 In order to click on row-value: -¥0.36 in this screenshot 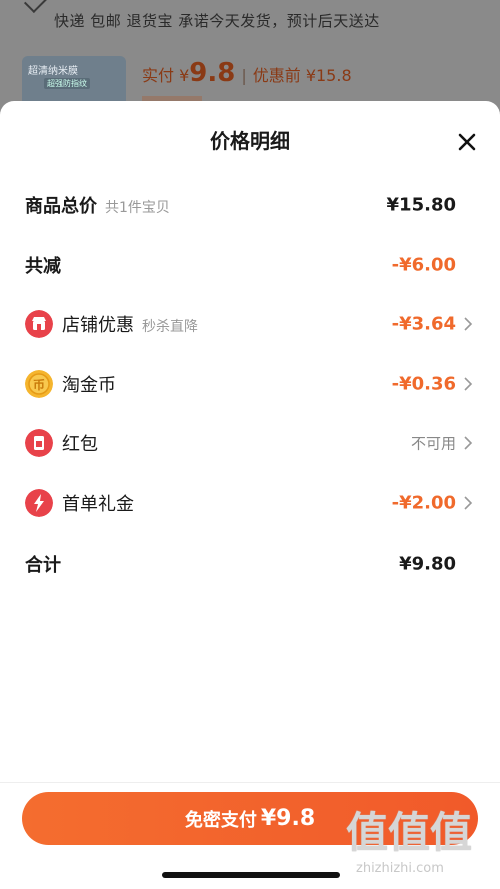, I will do `click(423, 384)`.